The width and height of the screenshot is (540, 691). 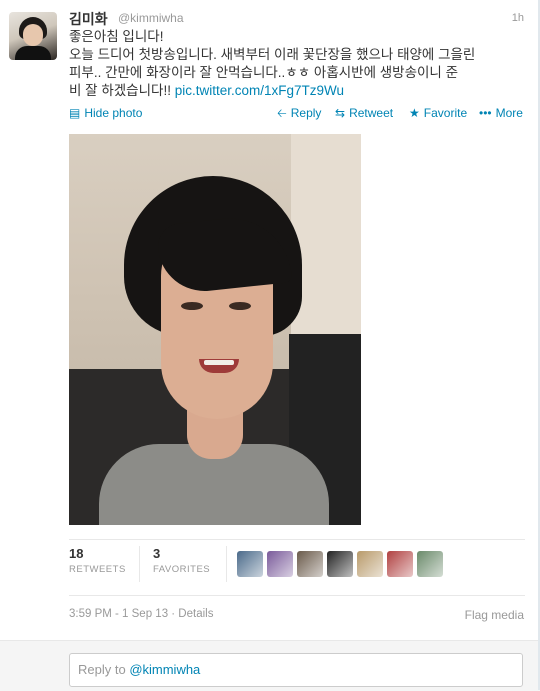 What do you see at coordinates (88, 19) in the screenshot?
I see `user-name: 김미화` at bounding box center [88, 19].